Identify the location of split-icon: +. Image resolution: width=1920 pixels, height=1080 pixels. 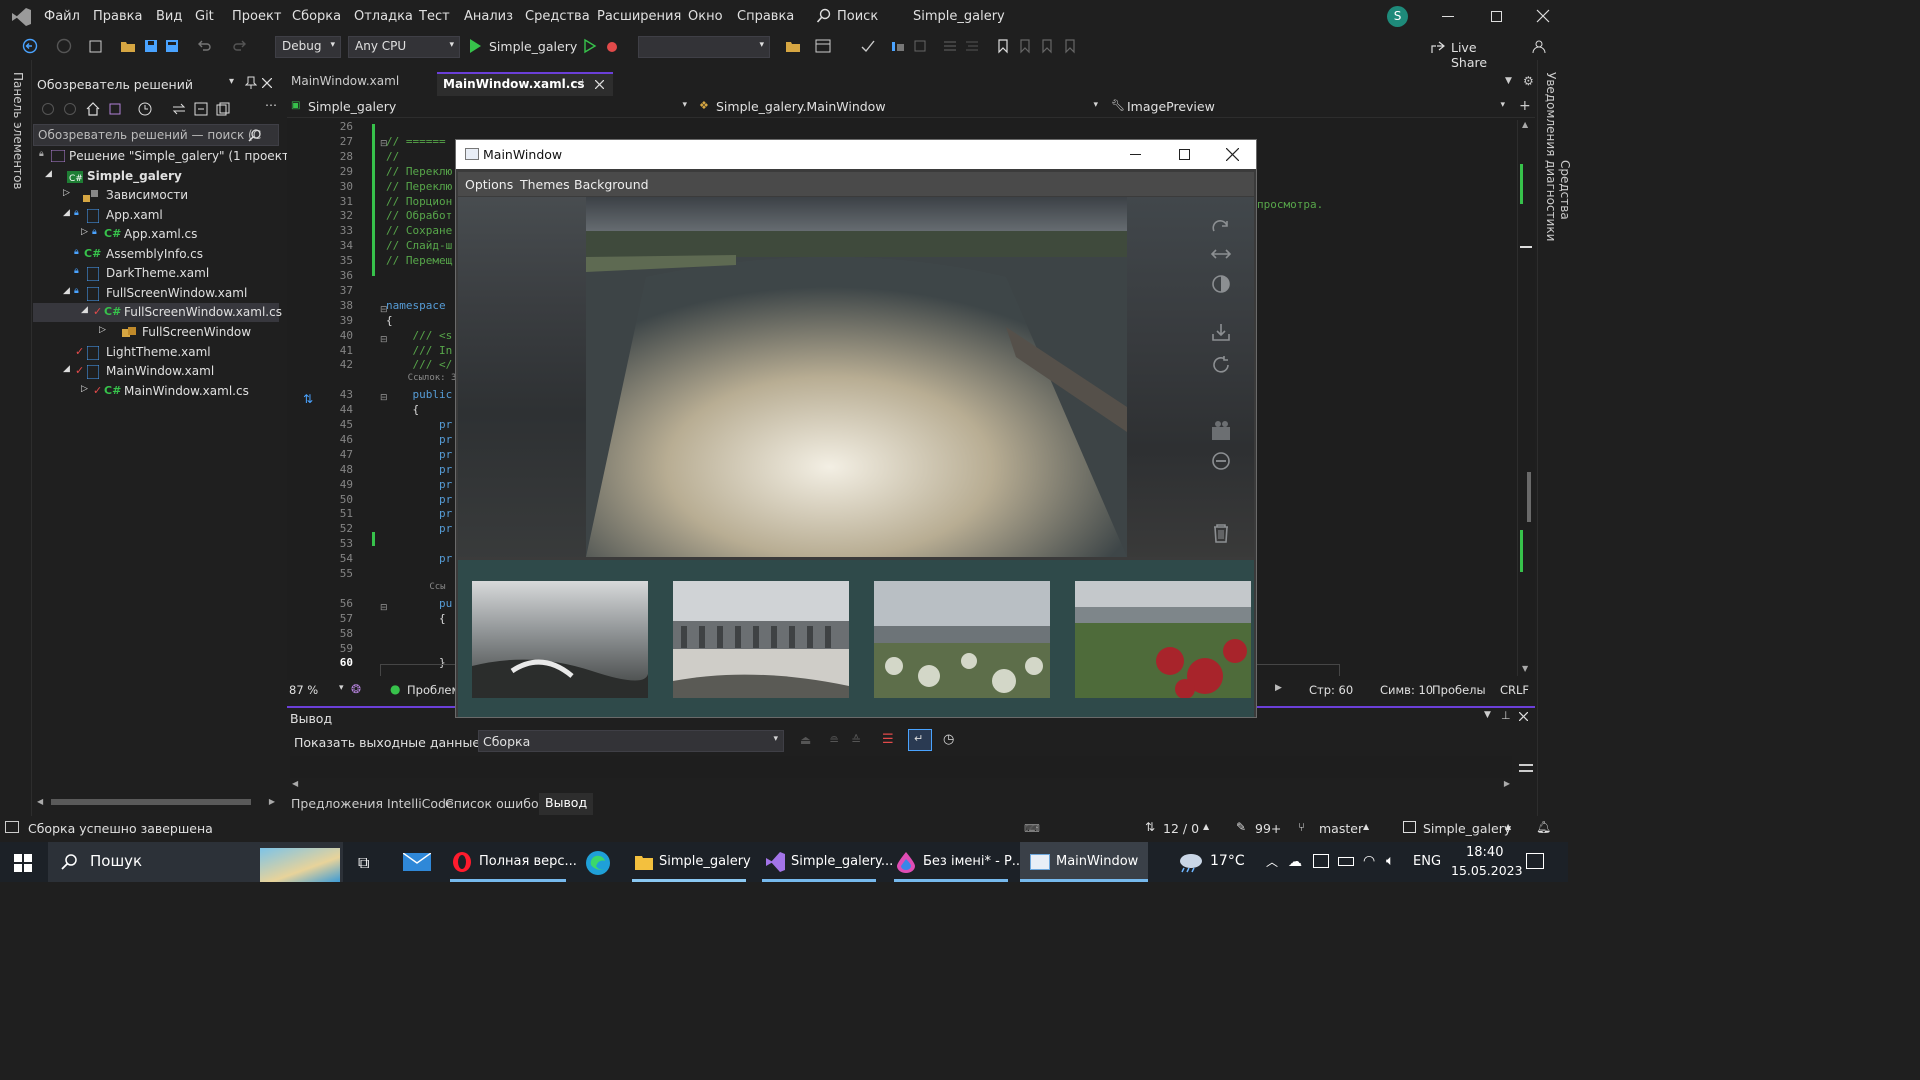
(1525, 106).